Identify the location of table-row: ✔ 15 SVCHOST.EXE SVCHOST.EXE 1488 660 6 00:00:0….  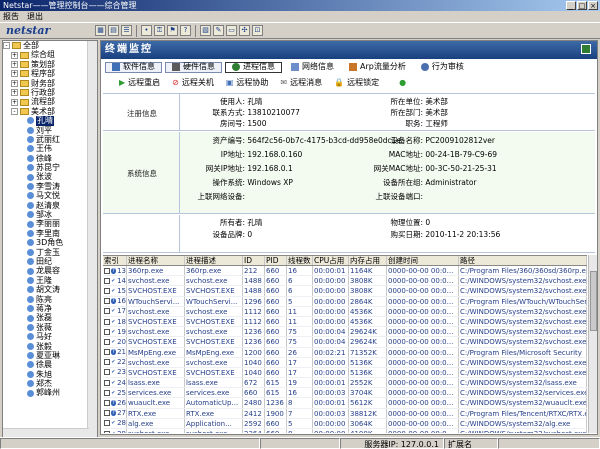
(345, 291).